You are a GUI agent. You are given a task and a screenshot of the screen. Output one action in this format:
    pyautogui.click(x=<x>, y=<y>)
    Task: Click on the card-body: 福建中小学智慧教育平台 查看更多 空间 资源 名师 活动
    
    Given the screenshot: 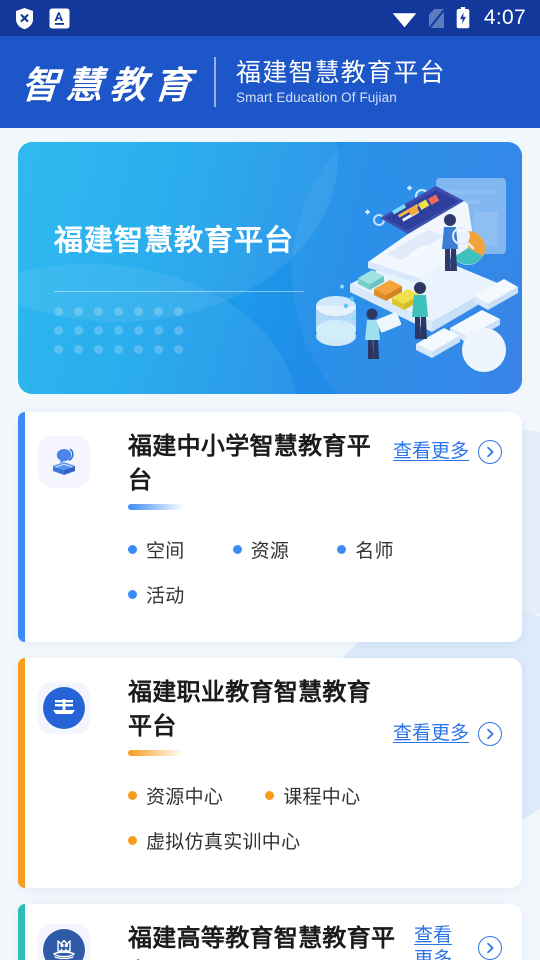 What is the action you would take?
    pyautogui.click(x=315, y=528)
    